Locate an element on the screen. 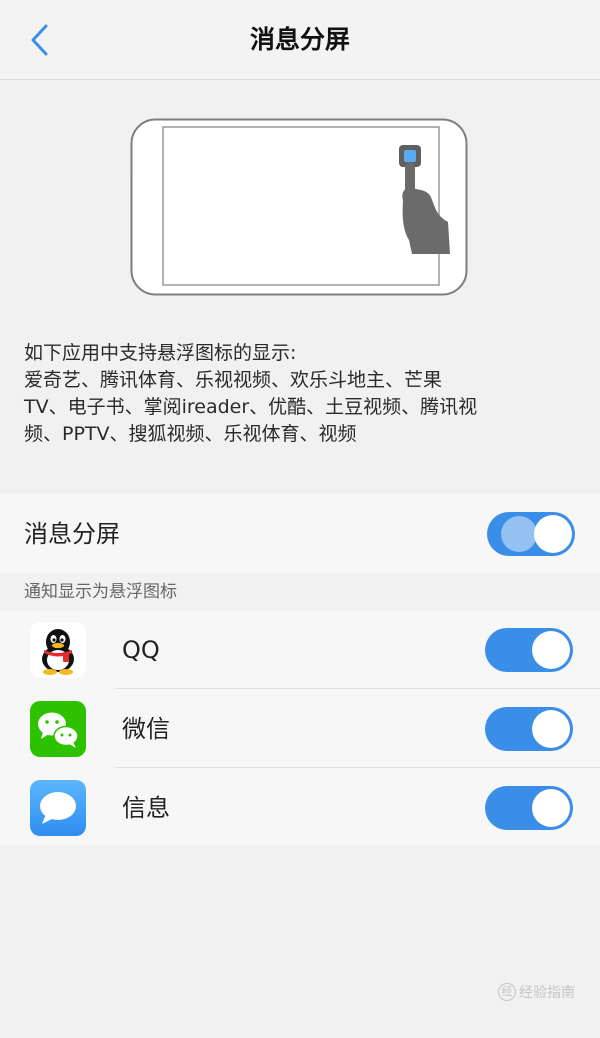 This screenshot has height=1038, width=600. watermark: 经 经验指南 is located at coordinates (536, 992).